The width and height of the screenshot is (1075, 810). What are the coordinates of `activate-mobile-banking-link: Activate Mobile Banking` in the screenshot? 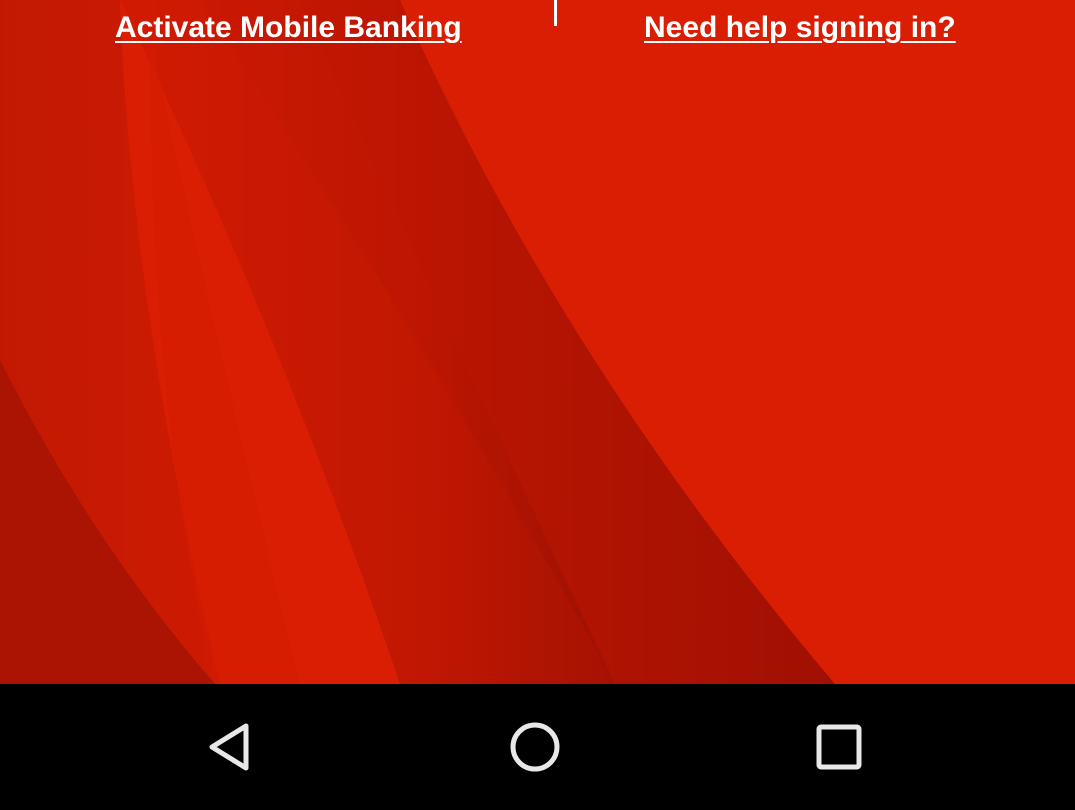 It's located at (288, 28).